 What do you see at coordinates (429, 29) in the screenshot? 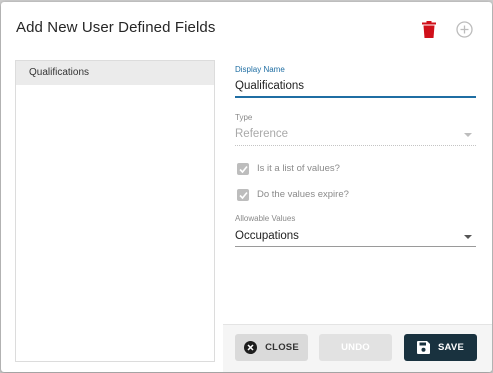
I see `trash-icon` at bounding box center [429, 29].